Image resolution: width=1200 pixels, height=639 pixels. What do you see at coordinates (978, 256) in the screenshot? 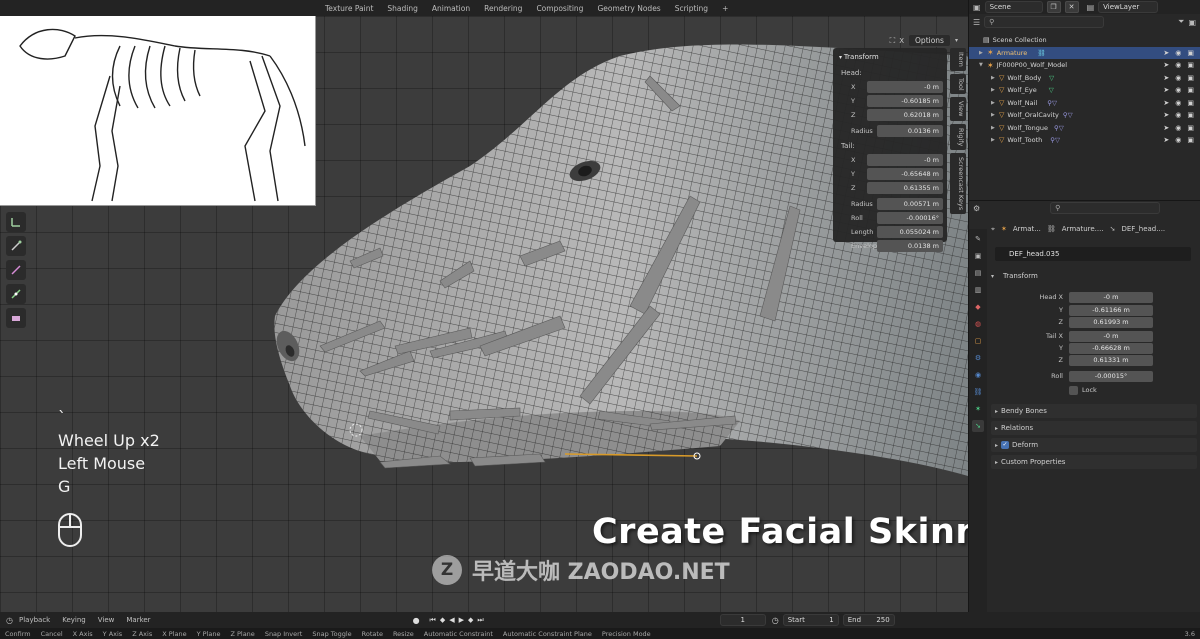
I see `render-tab-icon: ▣` at bounding box center [978, 256].